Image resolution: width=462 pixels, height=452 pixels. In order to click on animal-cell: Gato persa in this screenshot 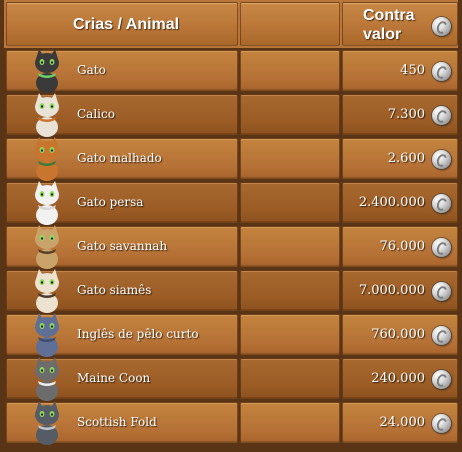, I will do `click(122, 203)`.